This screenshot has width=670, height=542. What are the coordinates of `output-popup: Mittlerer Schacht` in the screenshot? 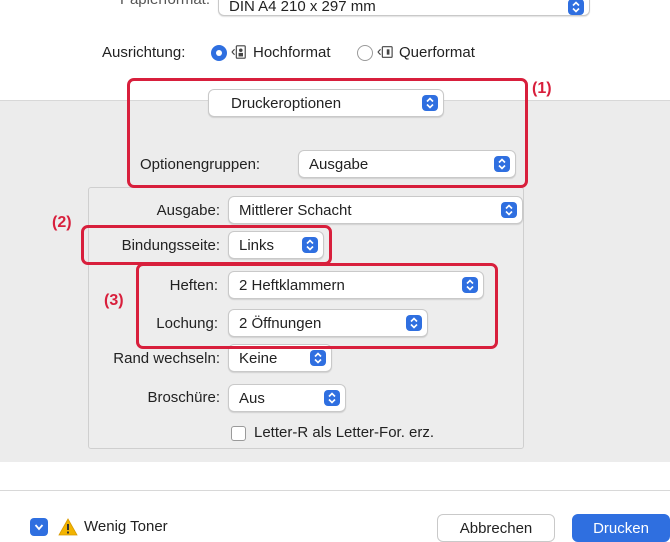 It's located at (375, 210).